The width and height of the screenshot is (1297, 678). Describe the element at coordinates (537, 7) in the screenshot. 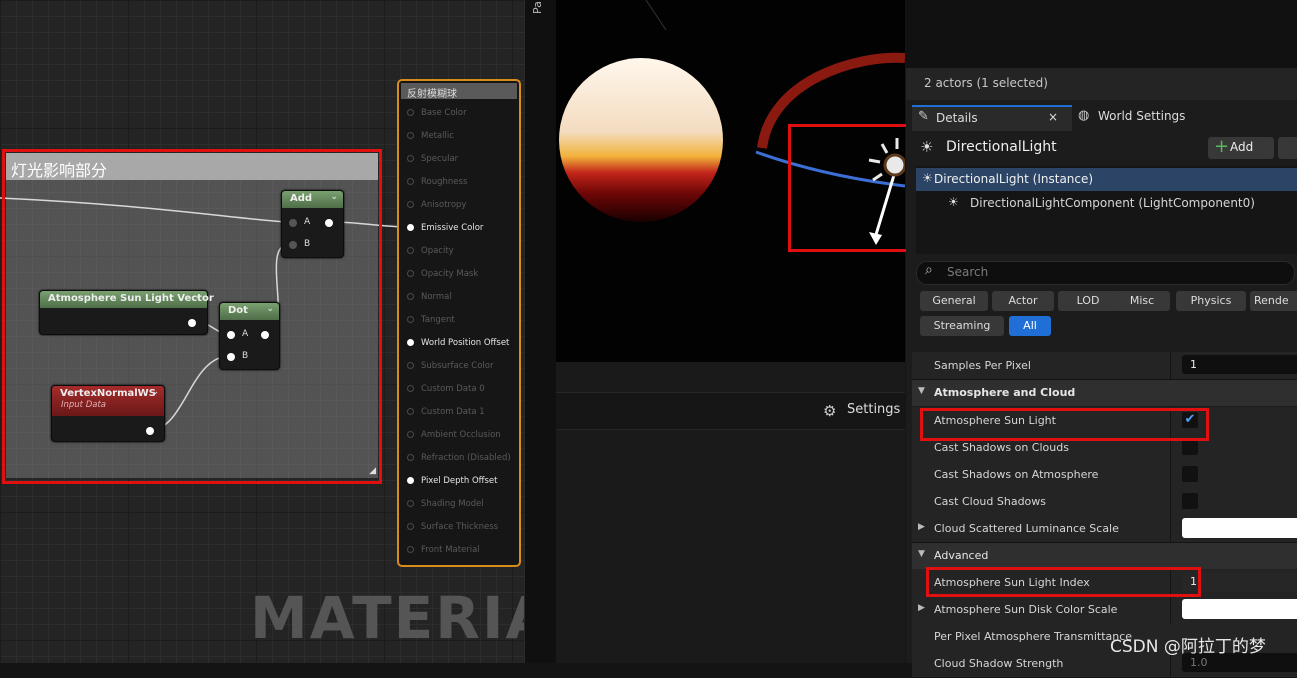

I see `side-tab-label: Pa` at that location.